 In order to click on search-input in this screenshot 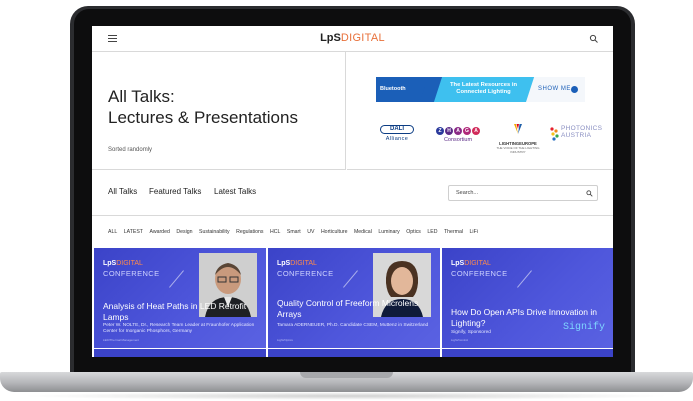, I will do `click(523, 193)`.